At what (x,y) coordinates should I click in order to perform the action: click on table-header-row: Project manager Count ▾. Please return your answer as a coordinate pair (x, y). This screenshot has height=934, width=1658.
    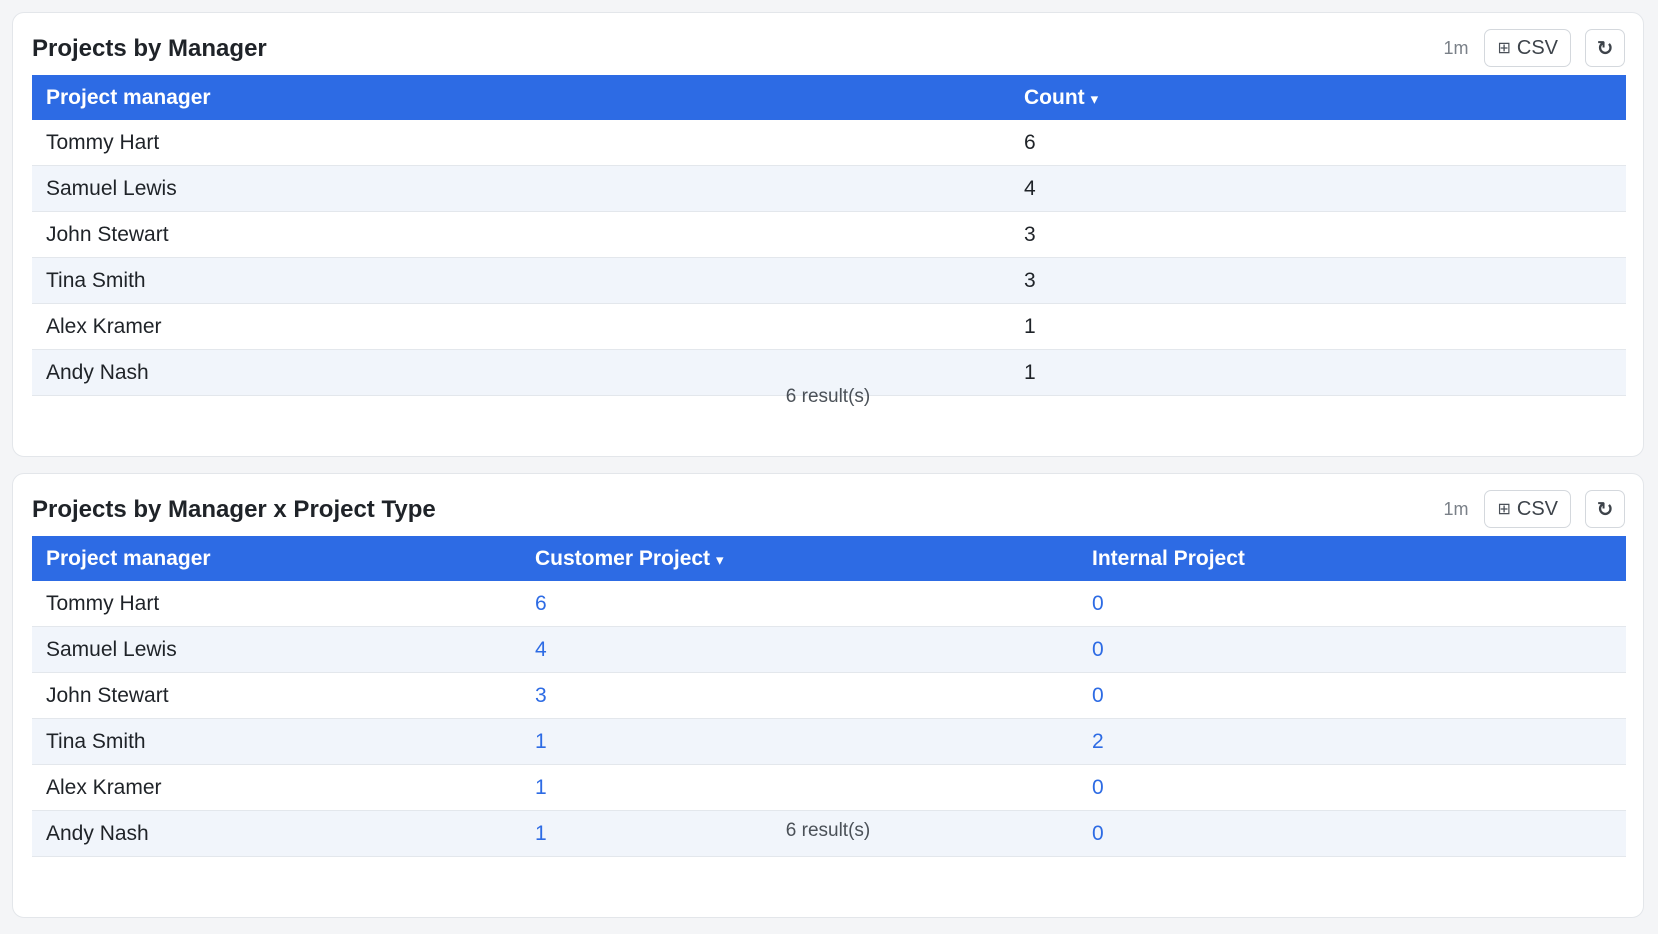
    Looking at the image, I should click on (829, 97).